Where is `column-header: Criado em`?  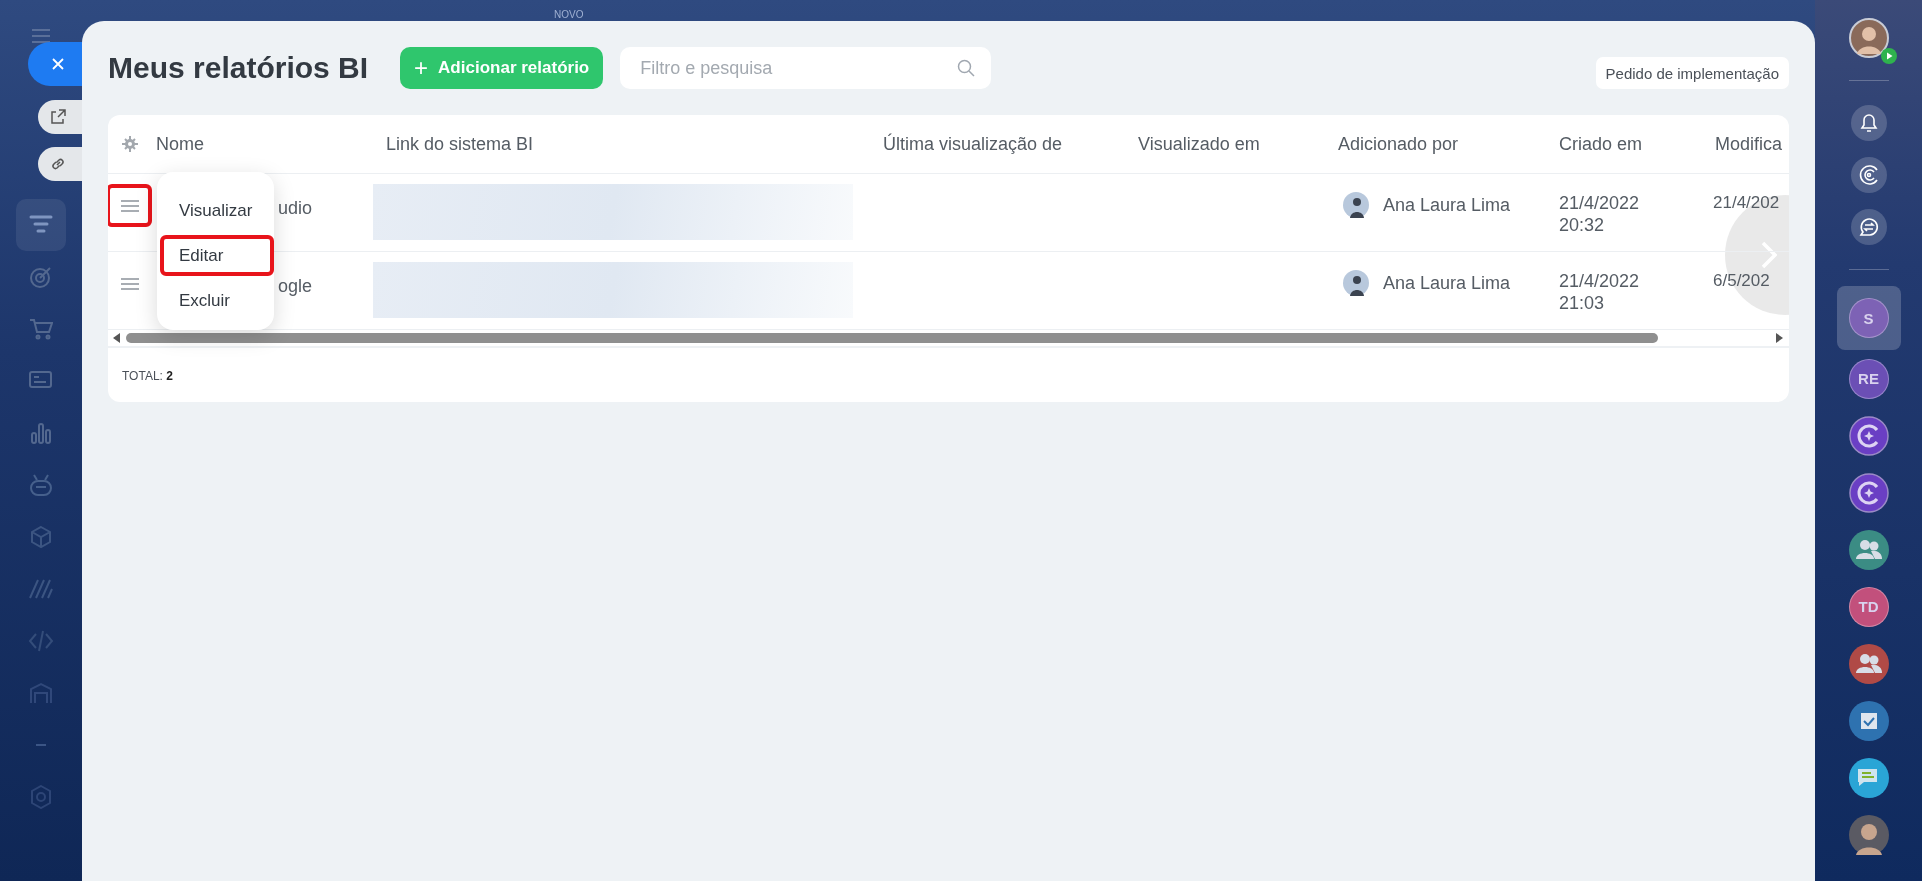
column-header: Criado em is located at coordinates (1597, 144).